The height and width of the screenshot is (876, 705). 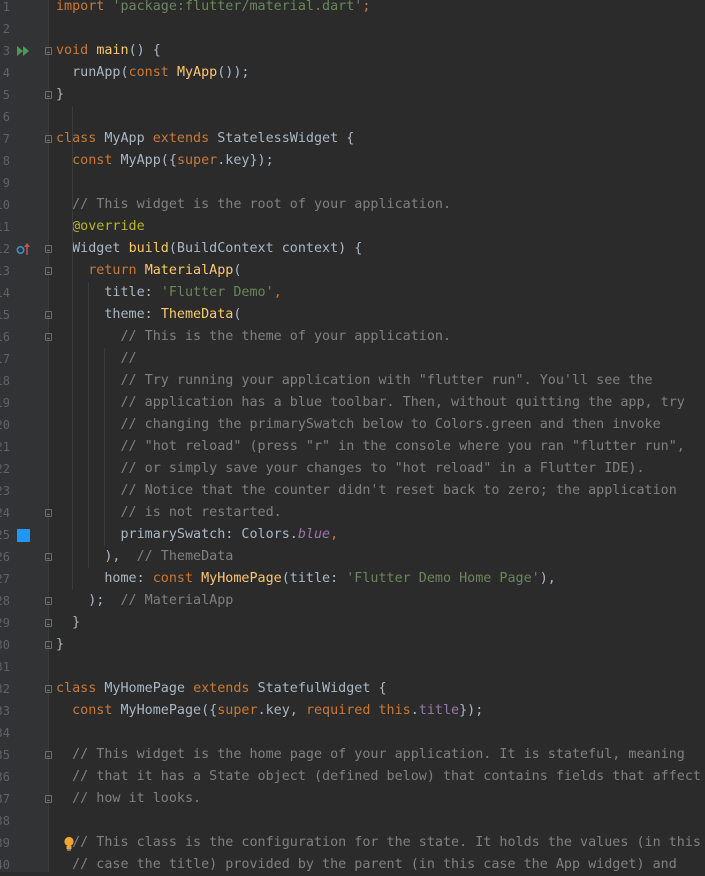 I want to click on code-token: Widget, so click(x=92, y=248).